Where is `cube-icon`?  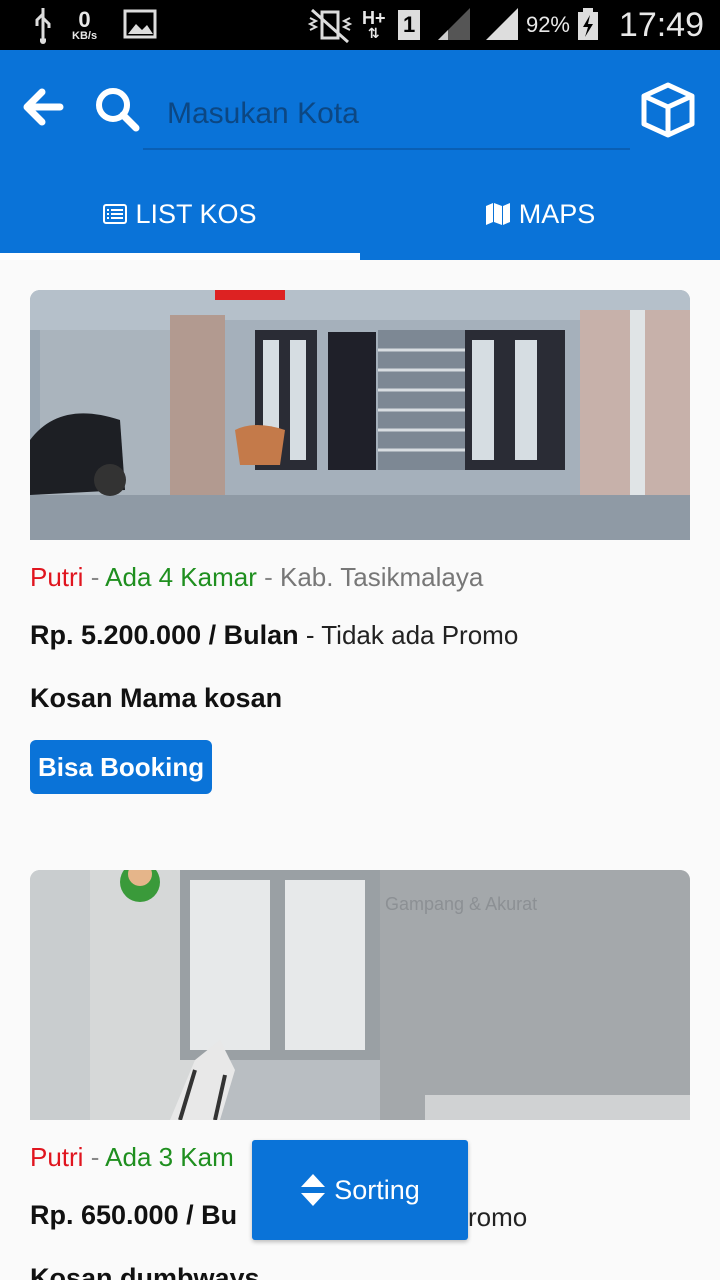
cube-icon is located at coordinates (668, 110).